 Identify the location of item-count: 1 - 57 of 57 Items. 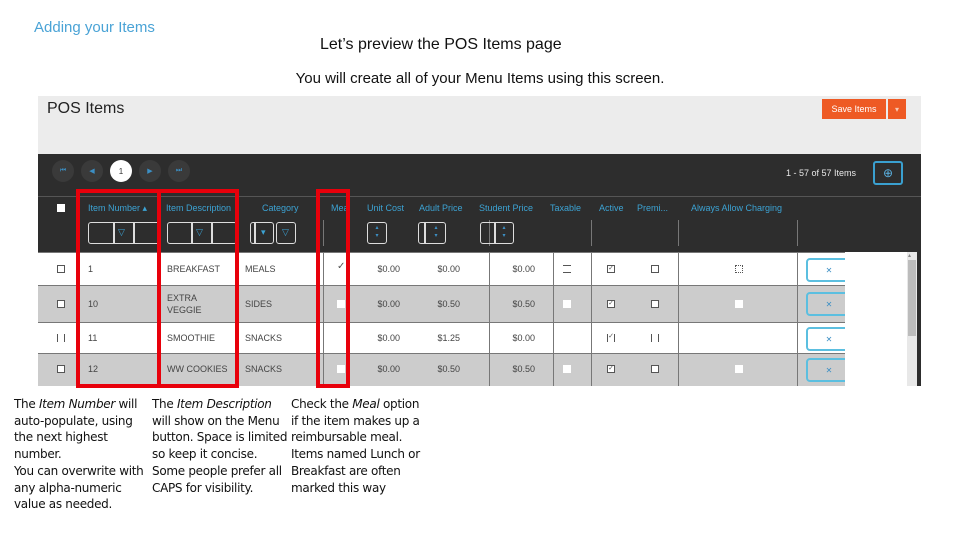
(821, 173).